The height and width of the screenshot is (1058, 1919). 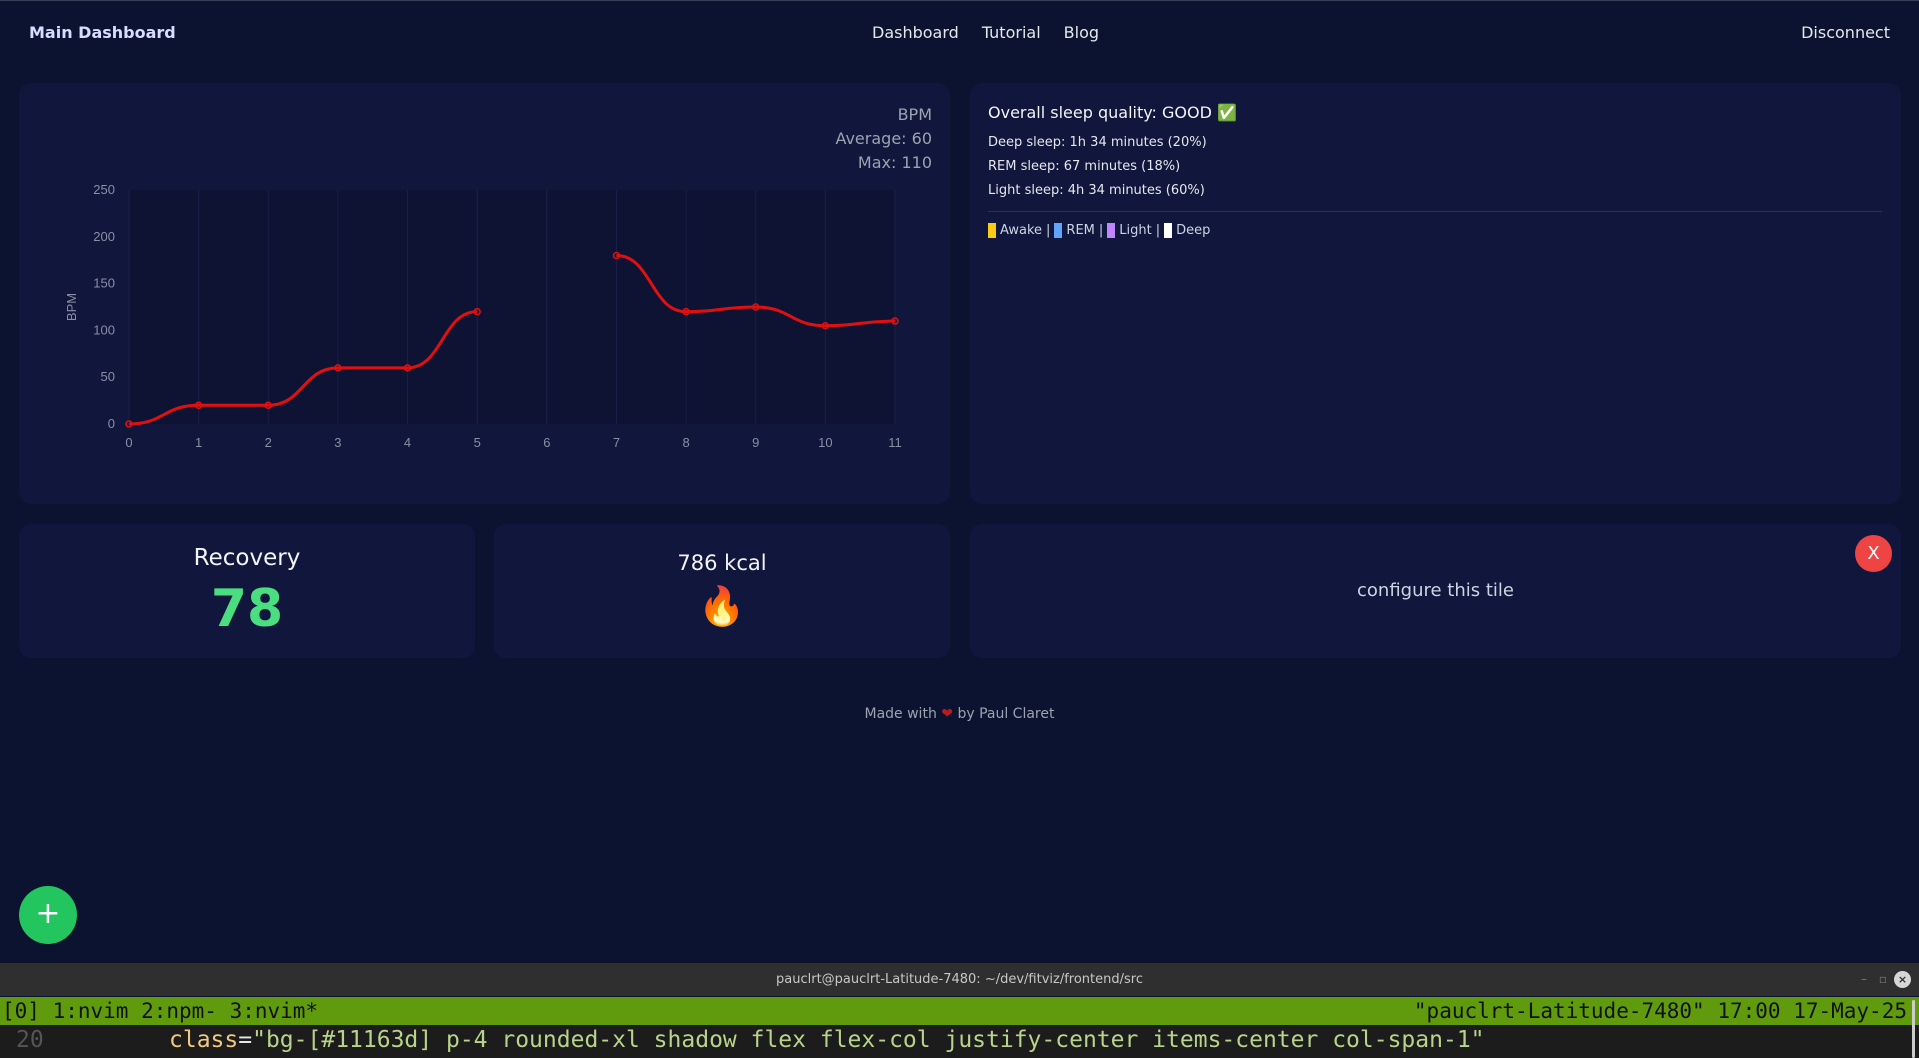 I want to click on y-tick-label: 200, so click(x=104, y=236).